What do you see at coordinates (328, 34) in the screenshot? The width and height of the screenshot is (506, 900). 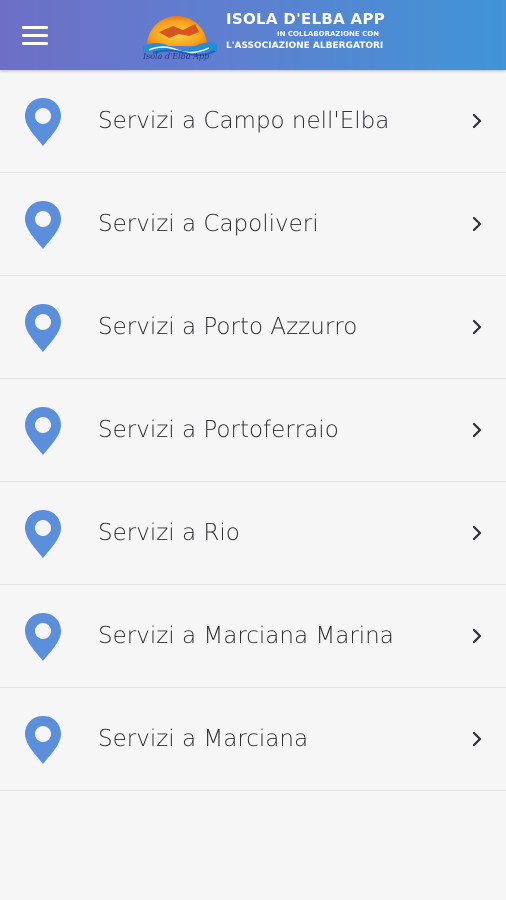 I see `app-subtitle-line1: IN COLLABORAZIONE CON` at bounding box center [328, 34].